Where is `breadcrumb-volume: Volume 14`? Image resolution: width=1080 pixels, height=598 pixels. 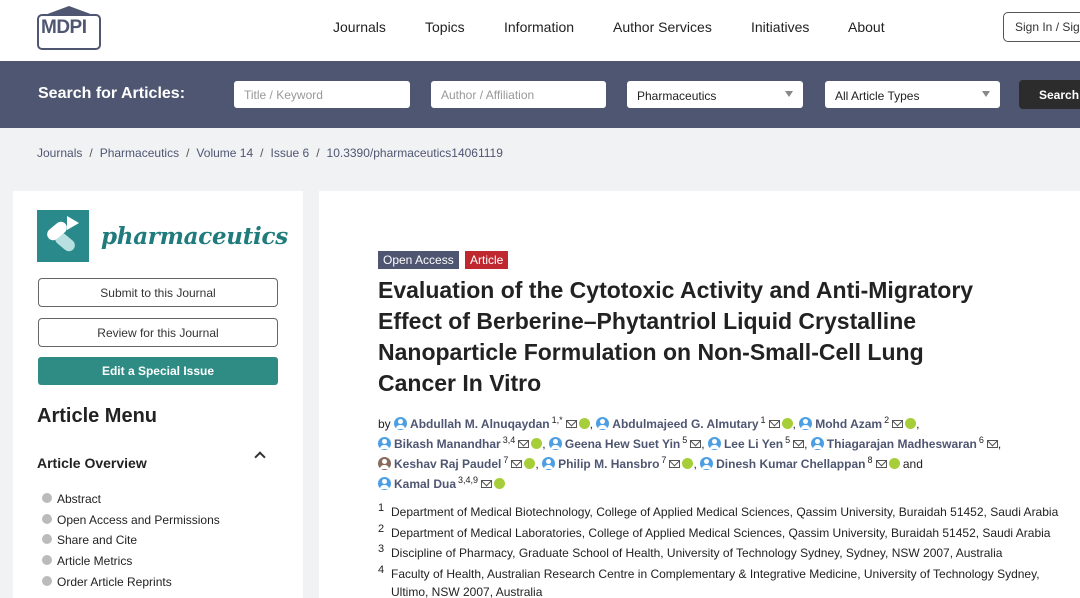
breadcrumb-volume: Volume 14 is located at coordinates (224, 153).